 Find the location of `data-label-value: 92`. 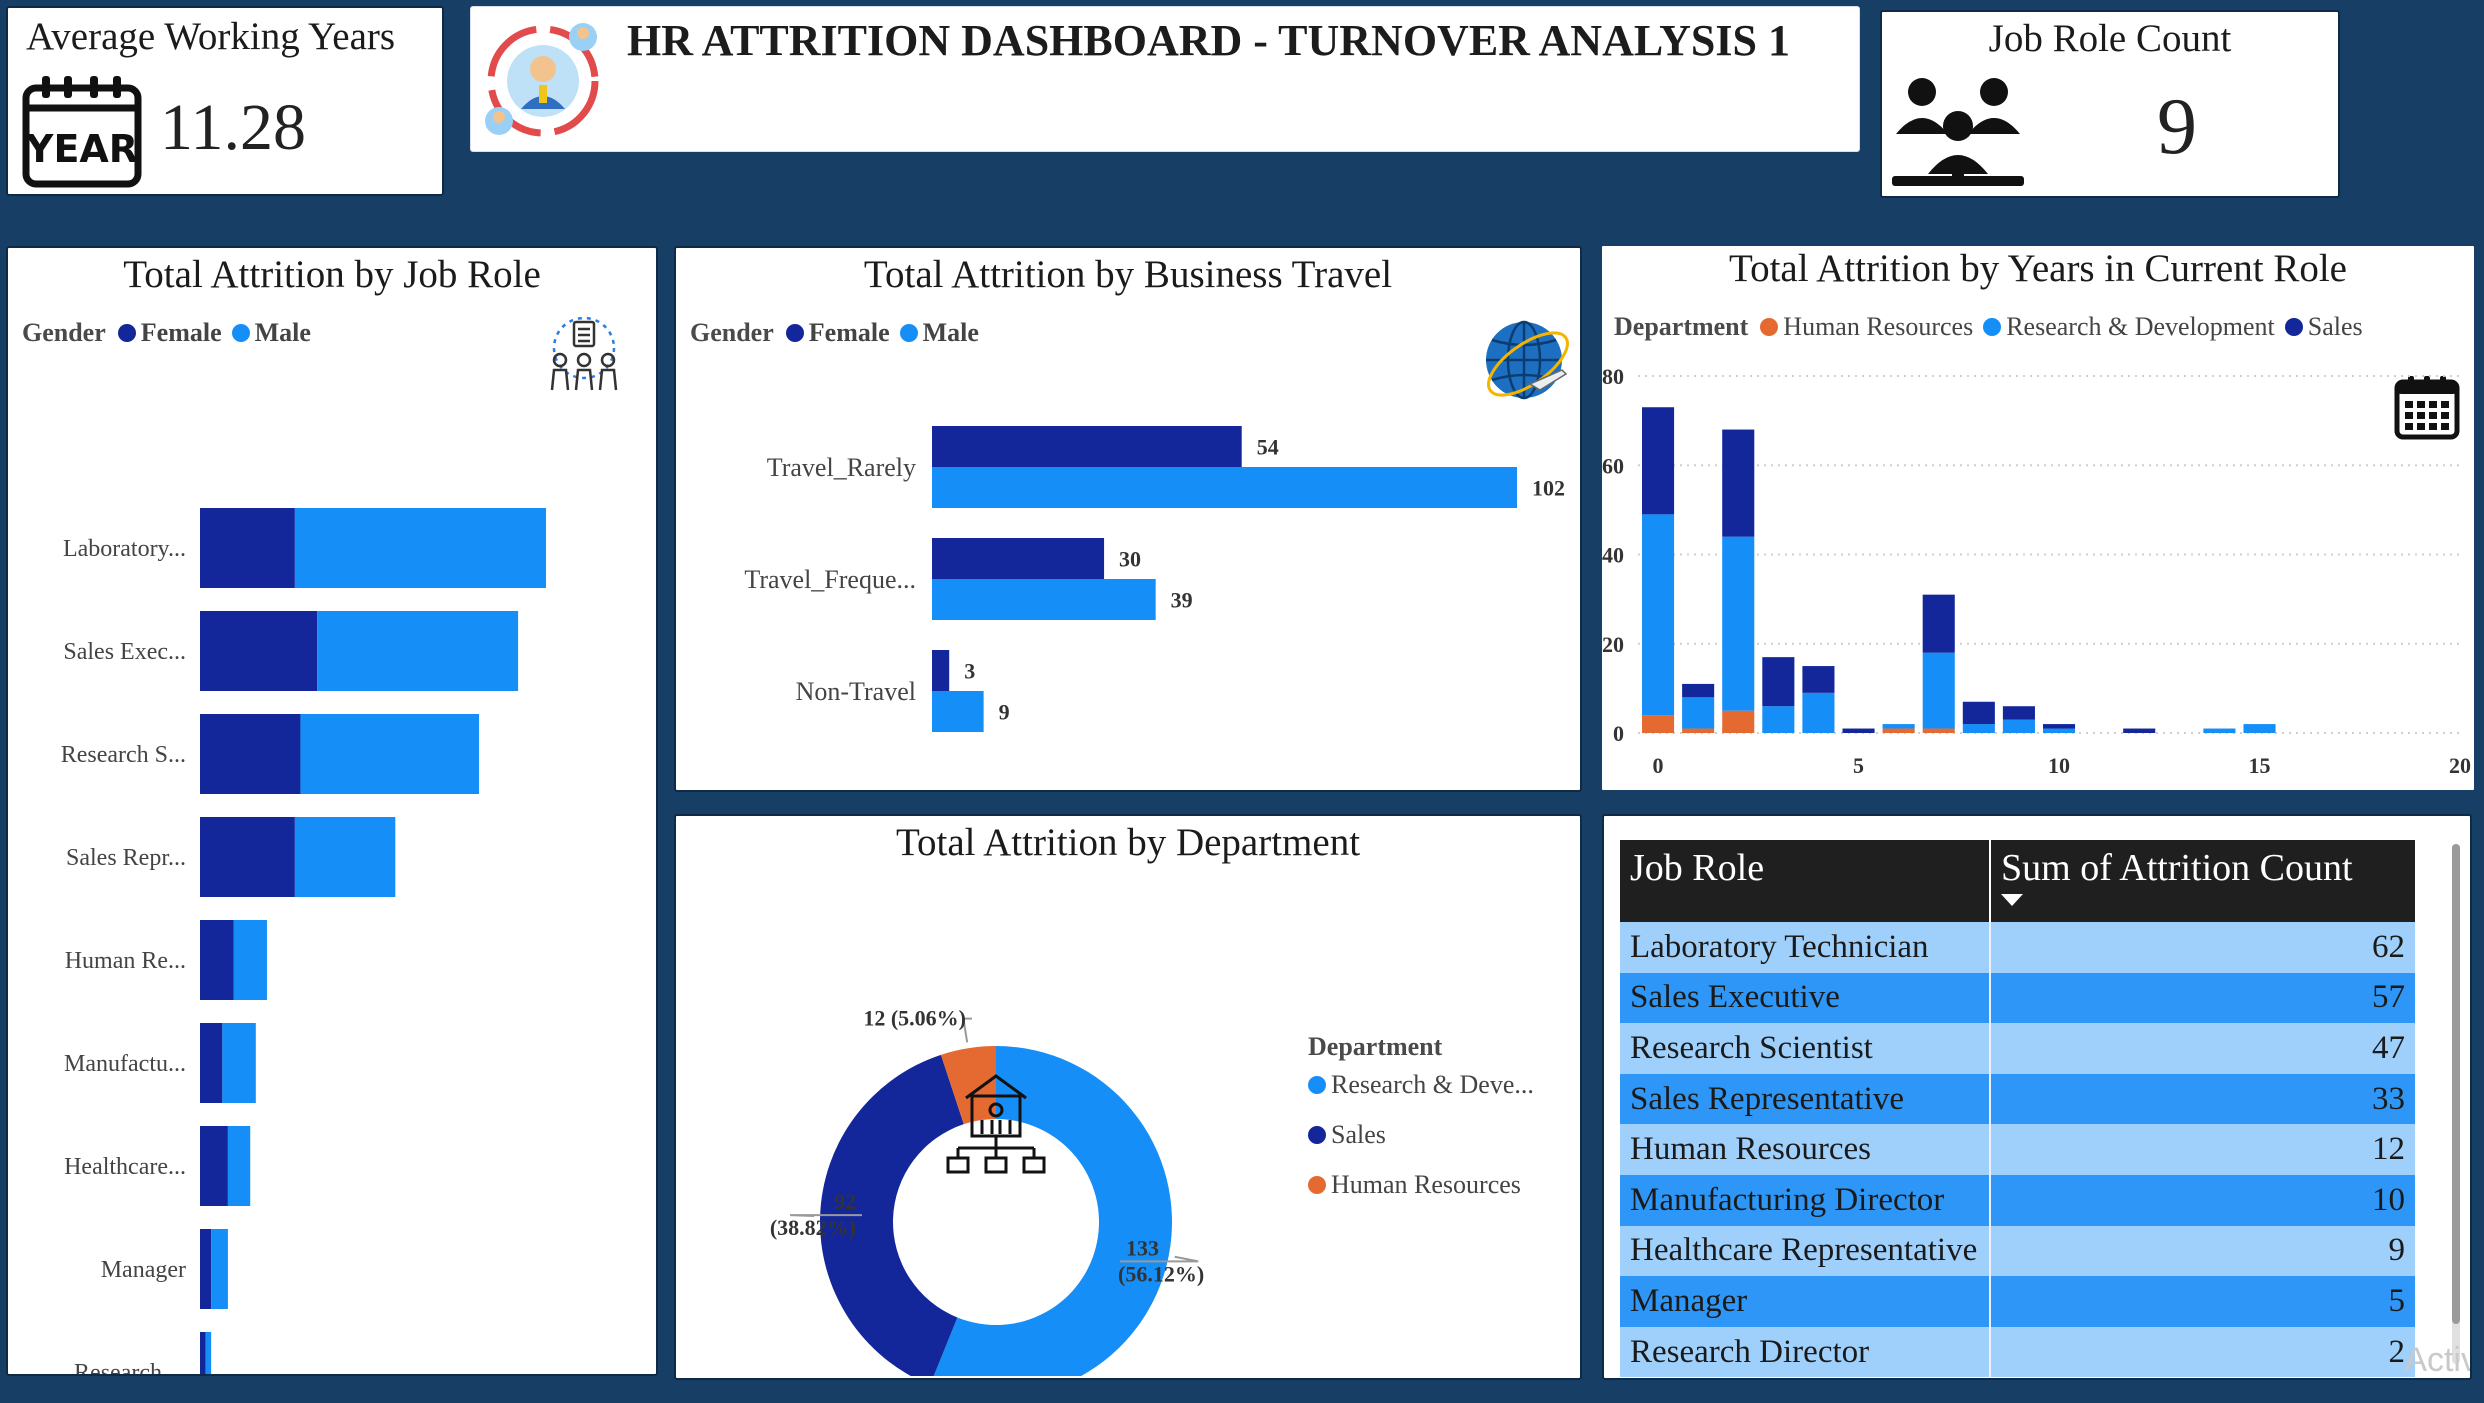

data-label-value: 92 is located at coordinates (845, 1201).